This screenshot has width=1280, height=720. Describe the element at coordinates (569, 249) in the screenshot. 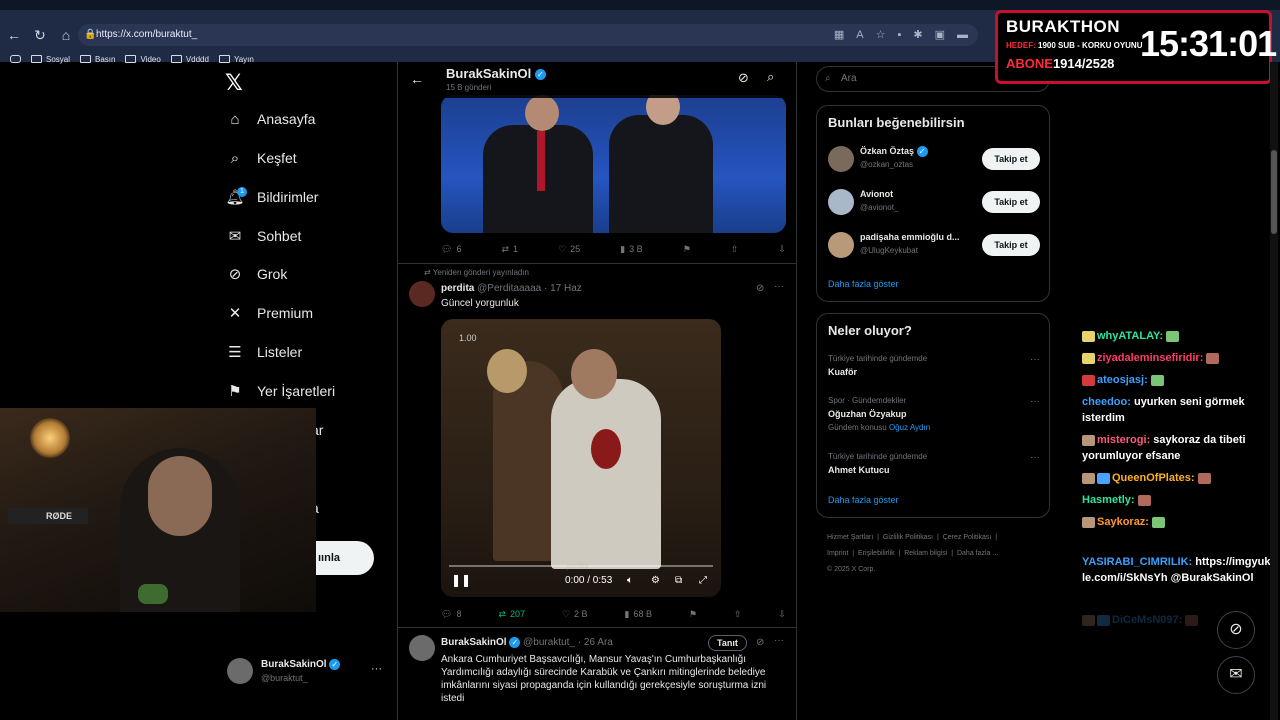

I see `like-button: ♡ 25` at that location.